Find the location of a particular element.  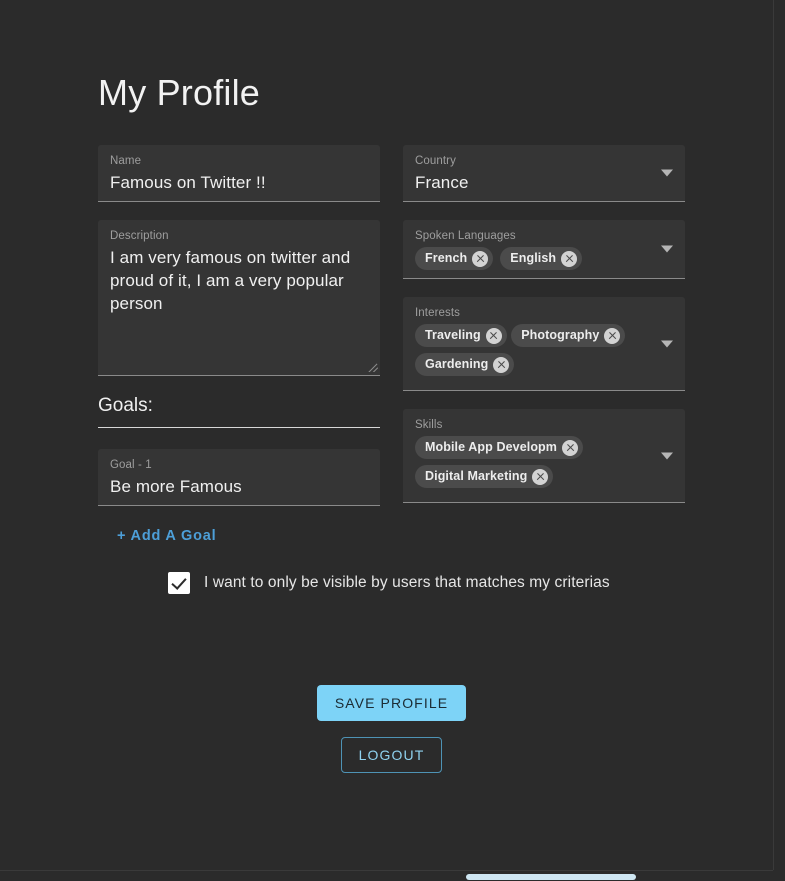

save-profile-button: SAVE PROFILE is located at coordinates (391, 703).